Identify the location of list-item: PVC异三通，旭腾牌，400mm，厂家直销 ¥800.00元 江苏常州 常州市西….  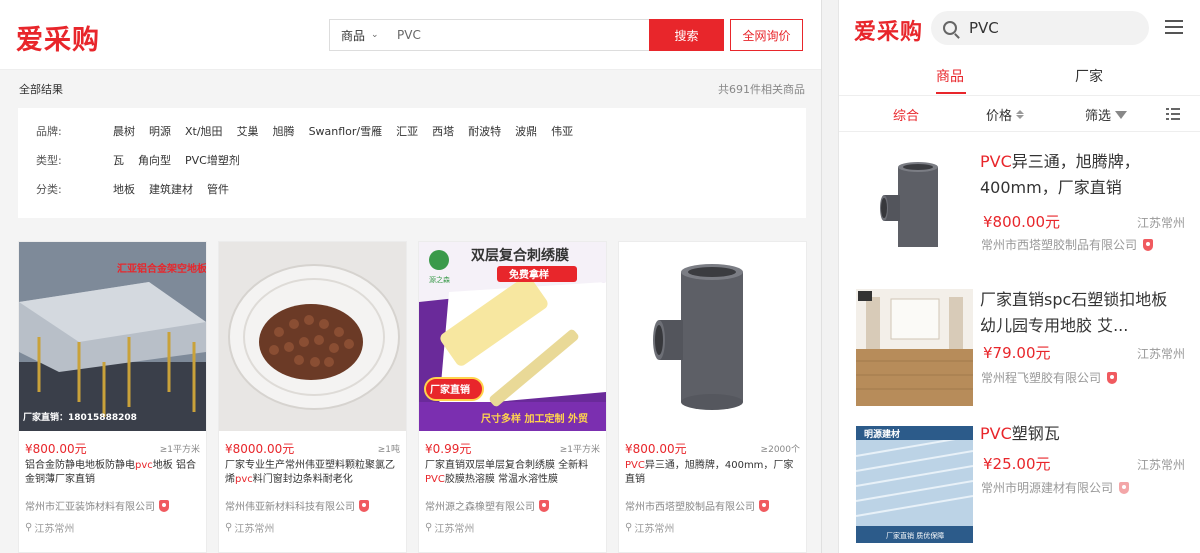
(1019, 210).